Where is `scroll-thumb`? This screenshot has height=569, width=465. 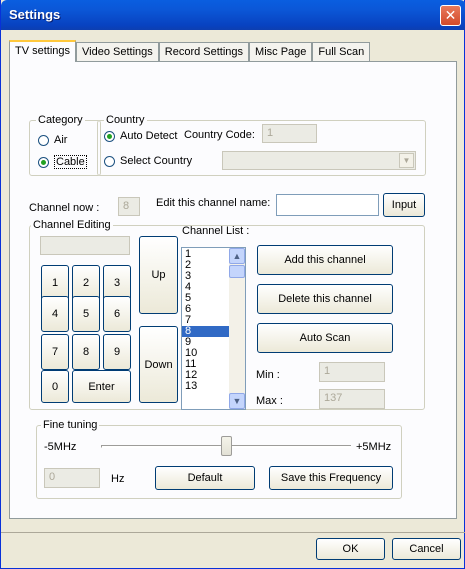 scroll-thumb is located at coordinates (237, 271).